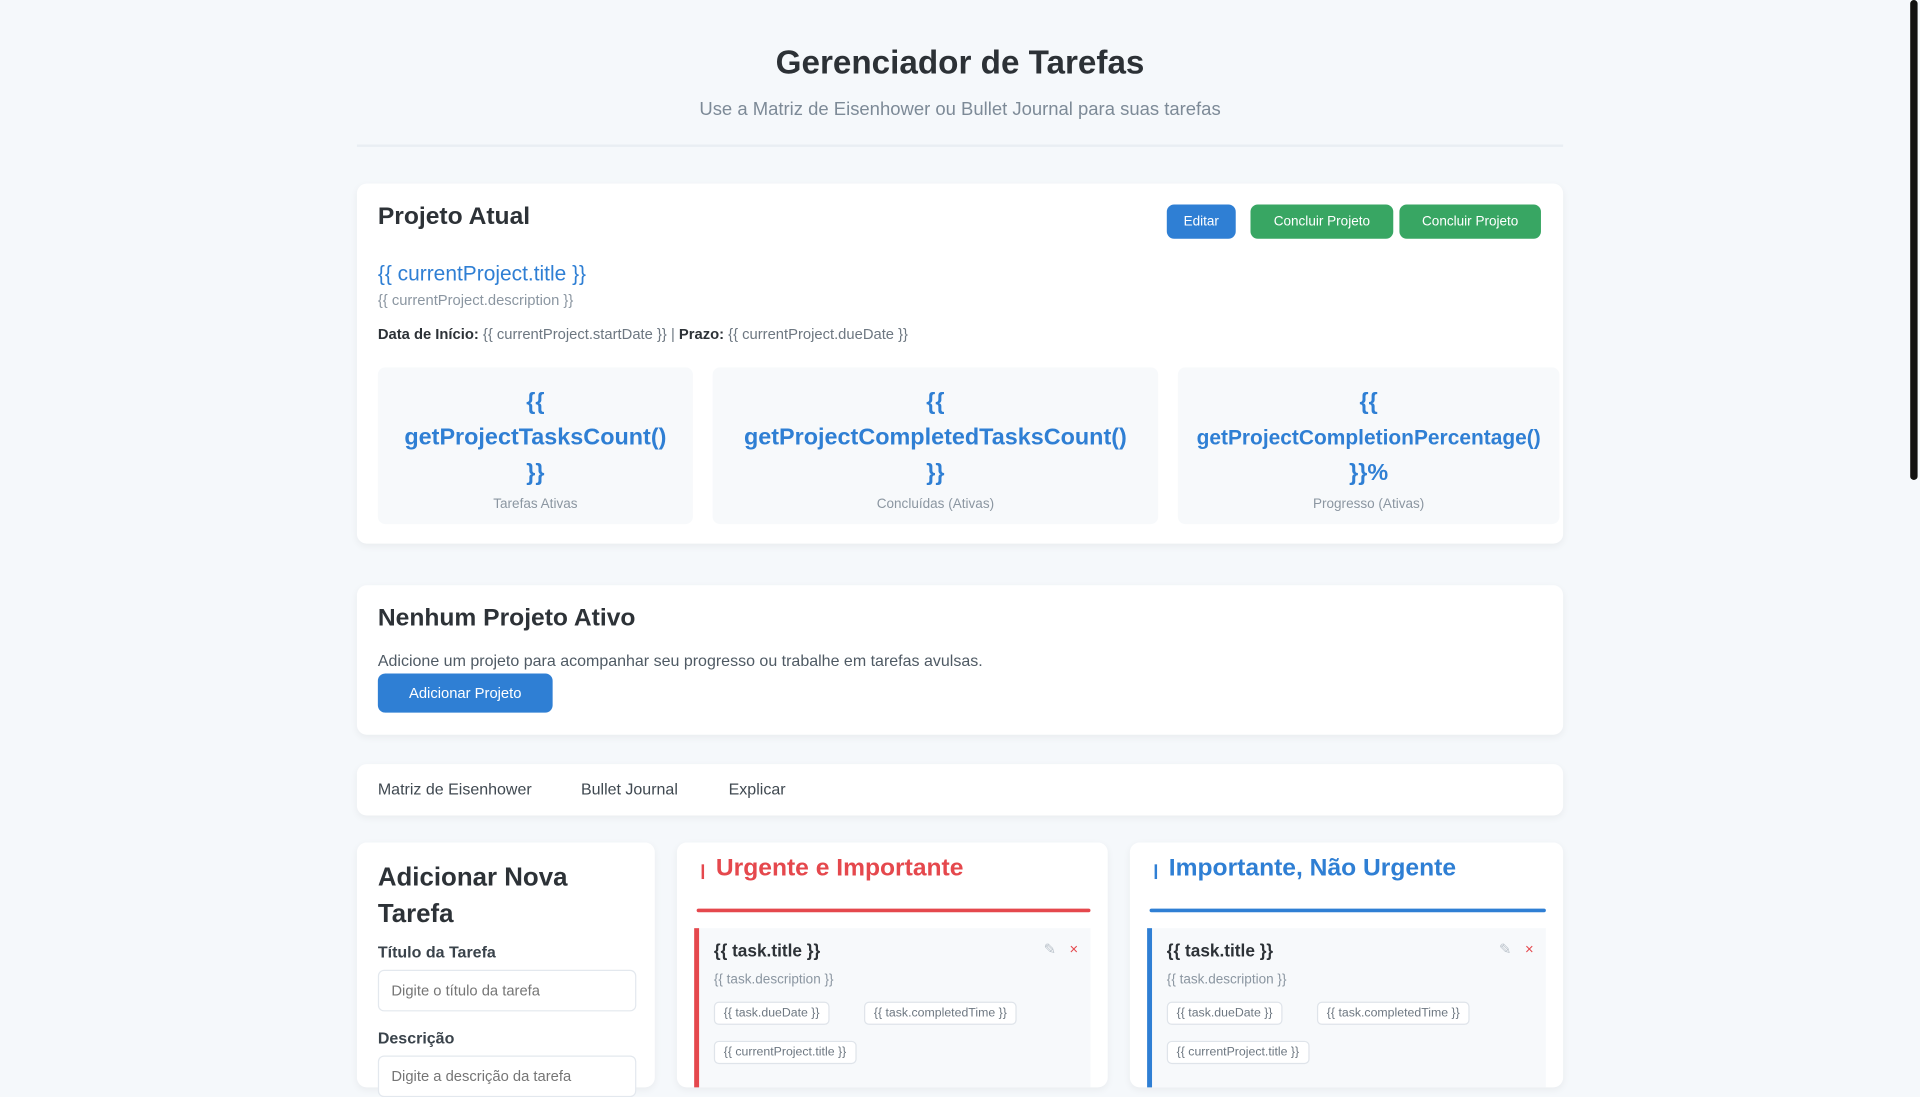  I want to click on header-divider, so click(960, 145).